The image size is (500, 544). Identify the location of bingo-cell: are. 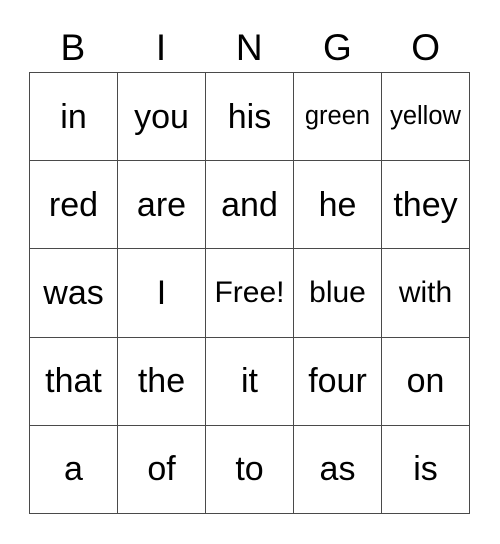
(162, 205).